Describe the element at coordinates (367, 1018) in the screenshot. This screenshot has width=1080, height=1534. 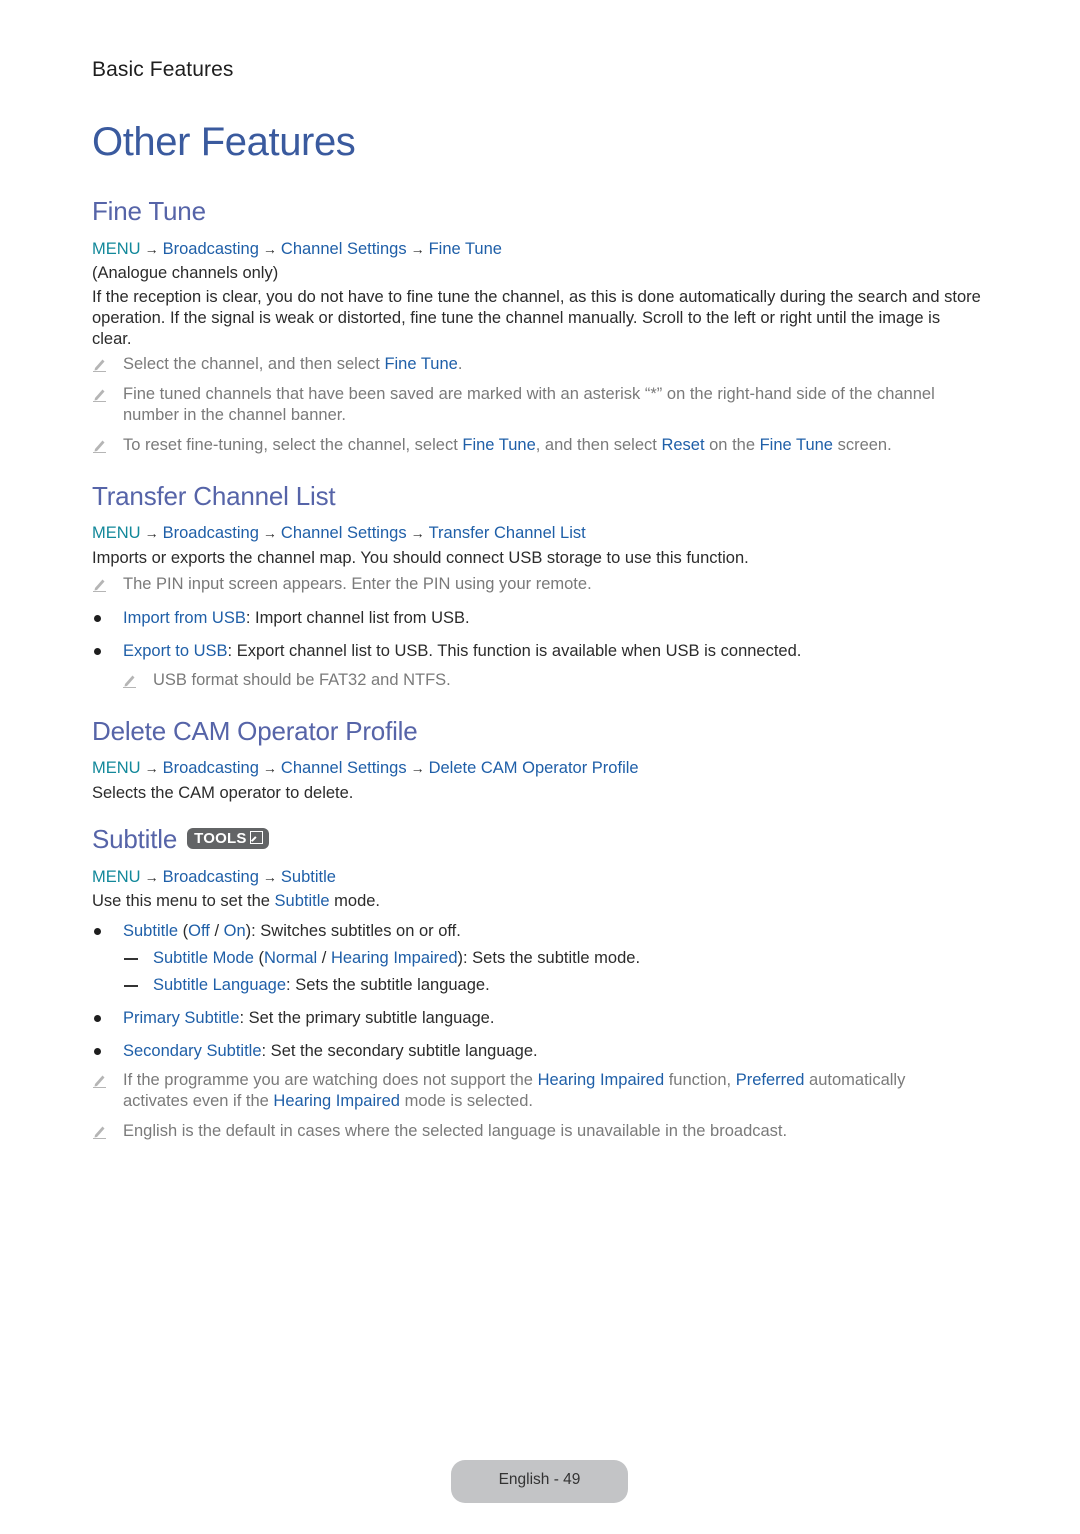
I see `item-desc: : Set the primary subtitle language.` at that location.